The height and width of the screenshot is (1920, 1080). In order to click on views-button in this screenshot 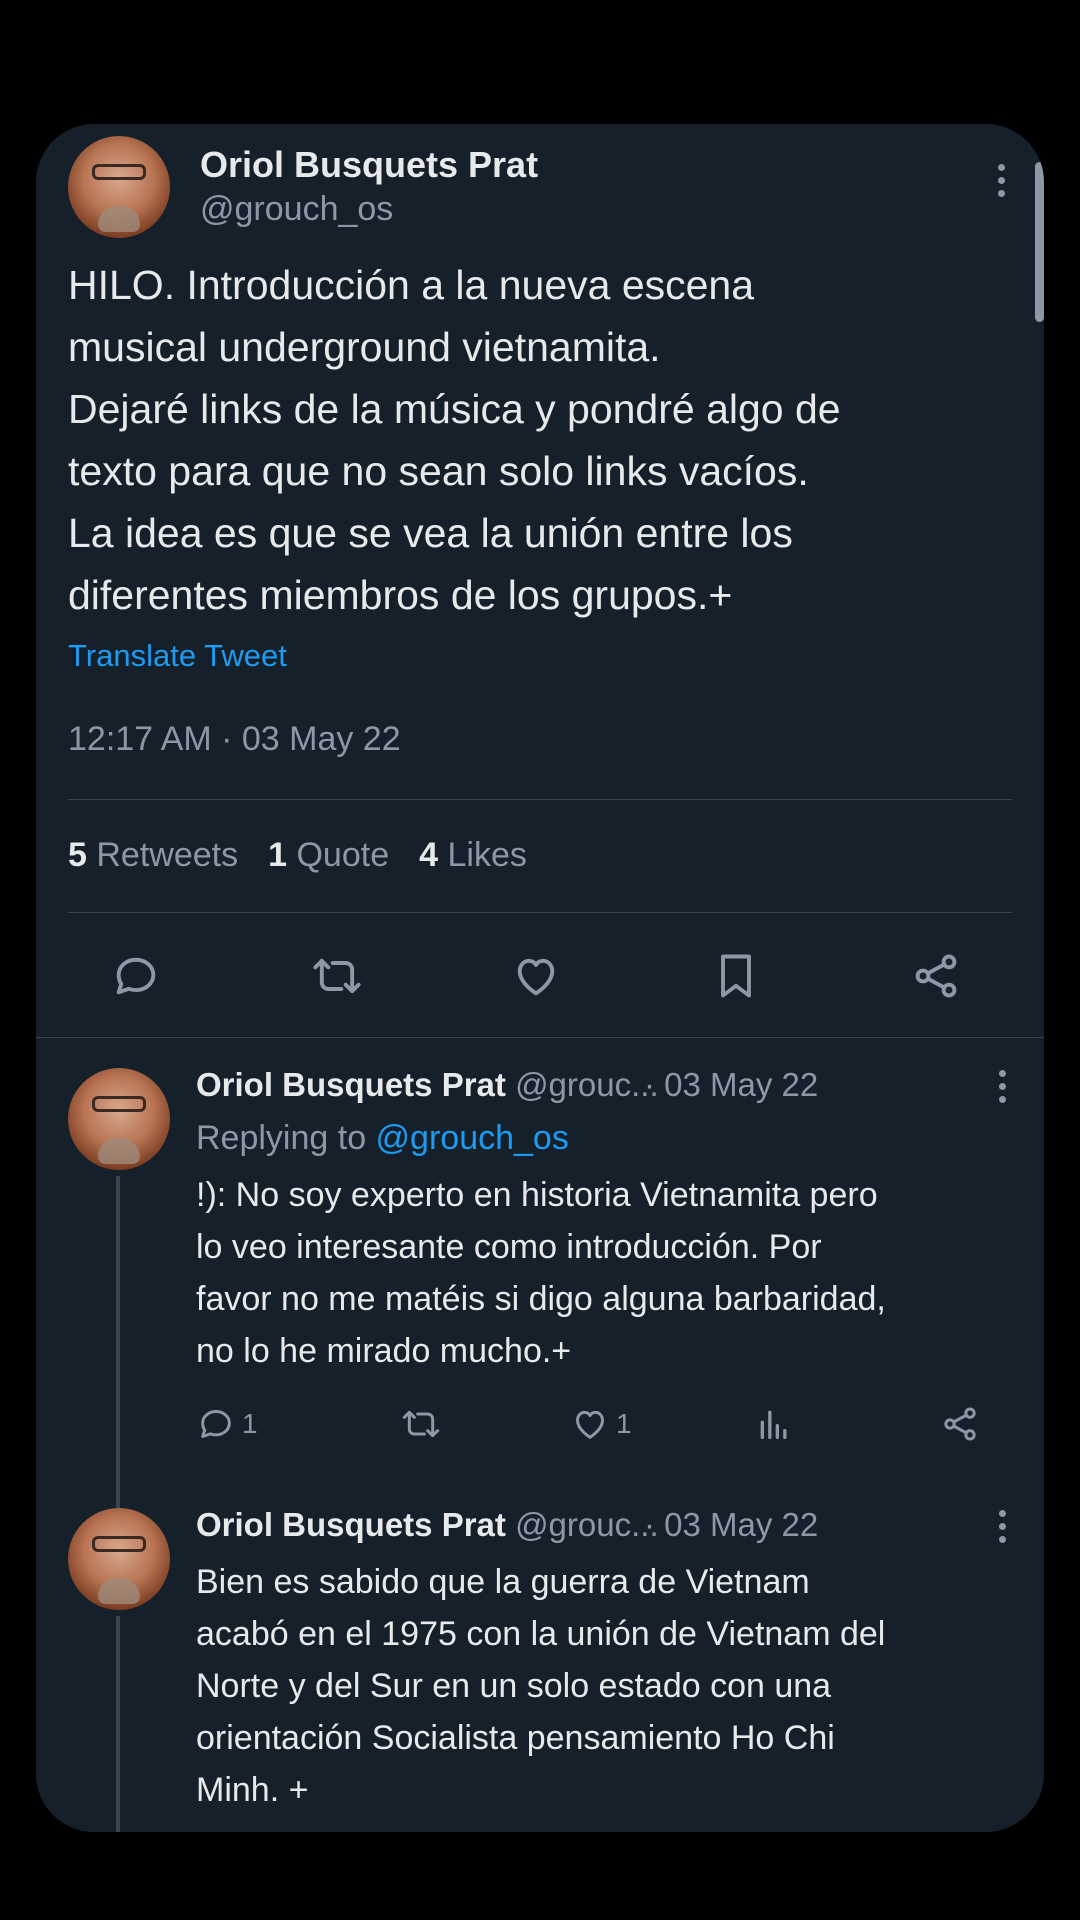, I will do `click(774, 1424)`.